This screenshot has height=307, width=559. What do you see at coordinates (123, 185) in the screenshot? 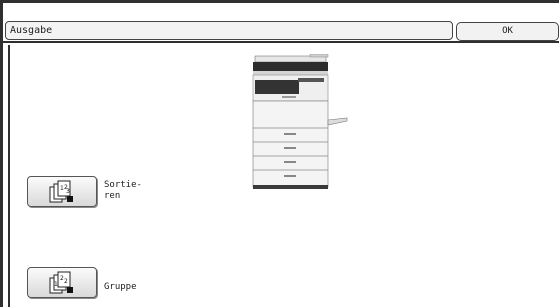
I see `sort-label-line1: Sortie-` at bounding box center [123, 185].